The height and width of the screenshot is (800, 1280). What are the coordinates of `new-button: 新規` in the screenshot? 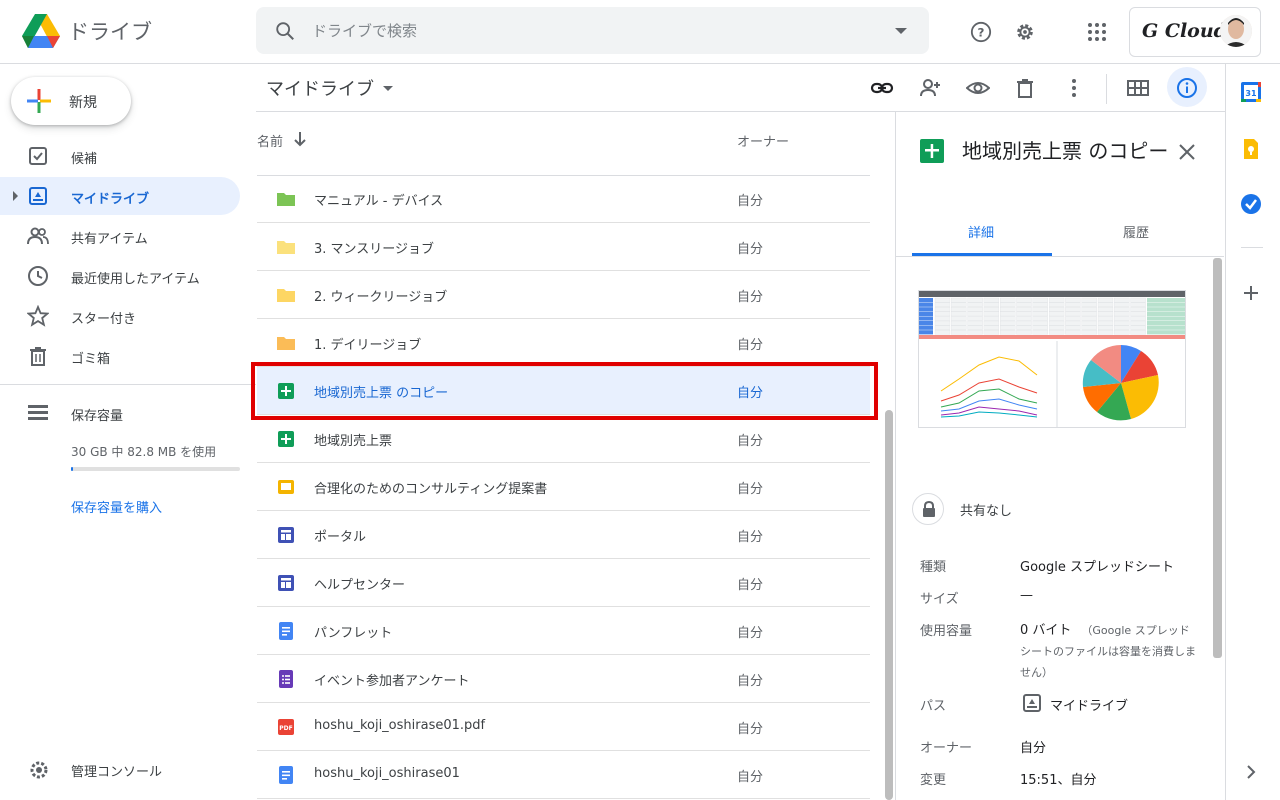 It's located at (71, 101).